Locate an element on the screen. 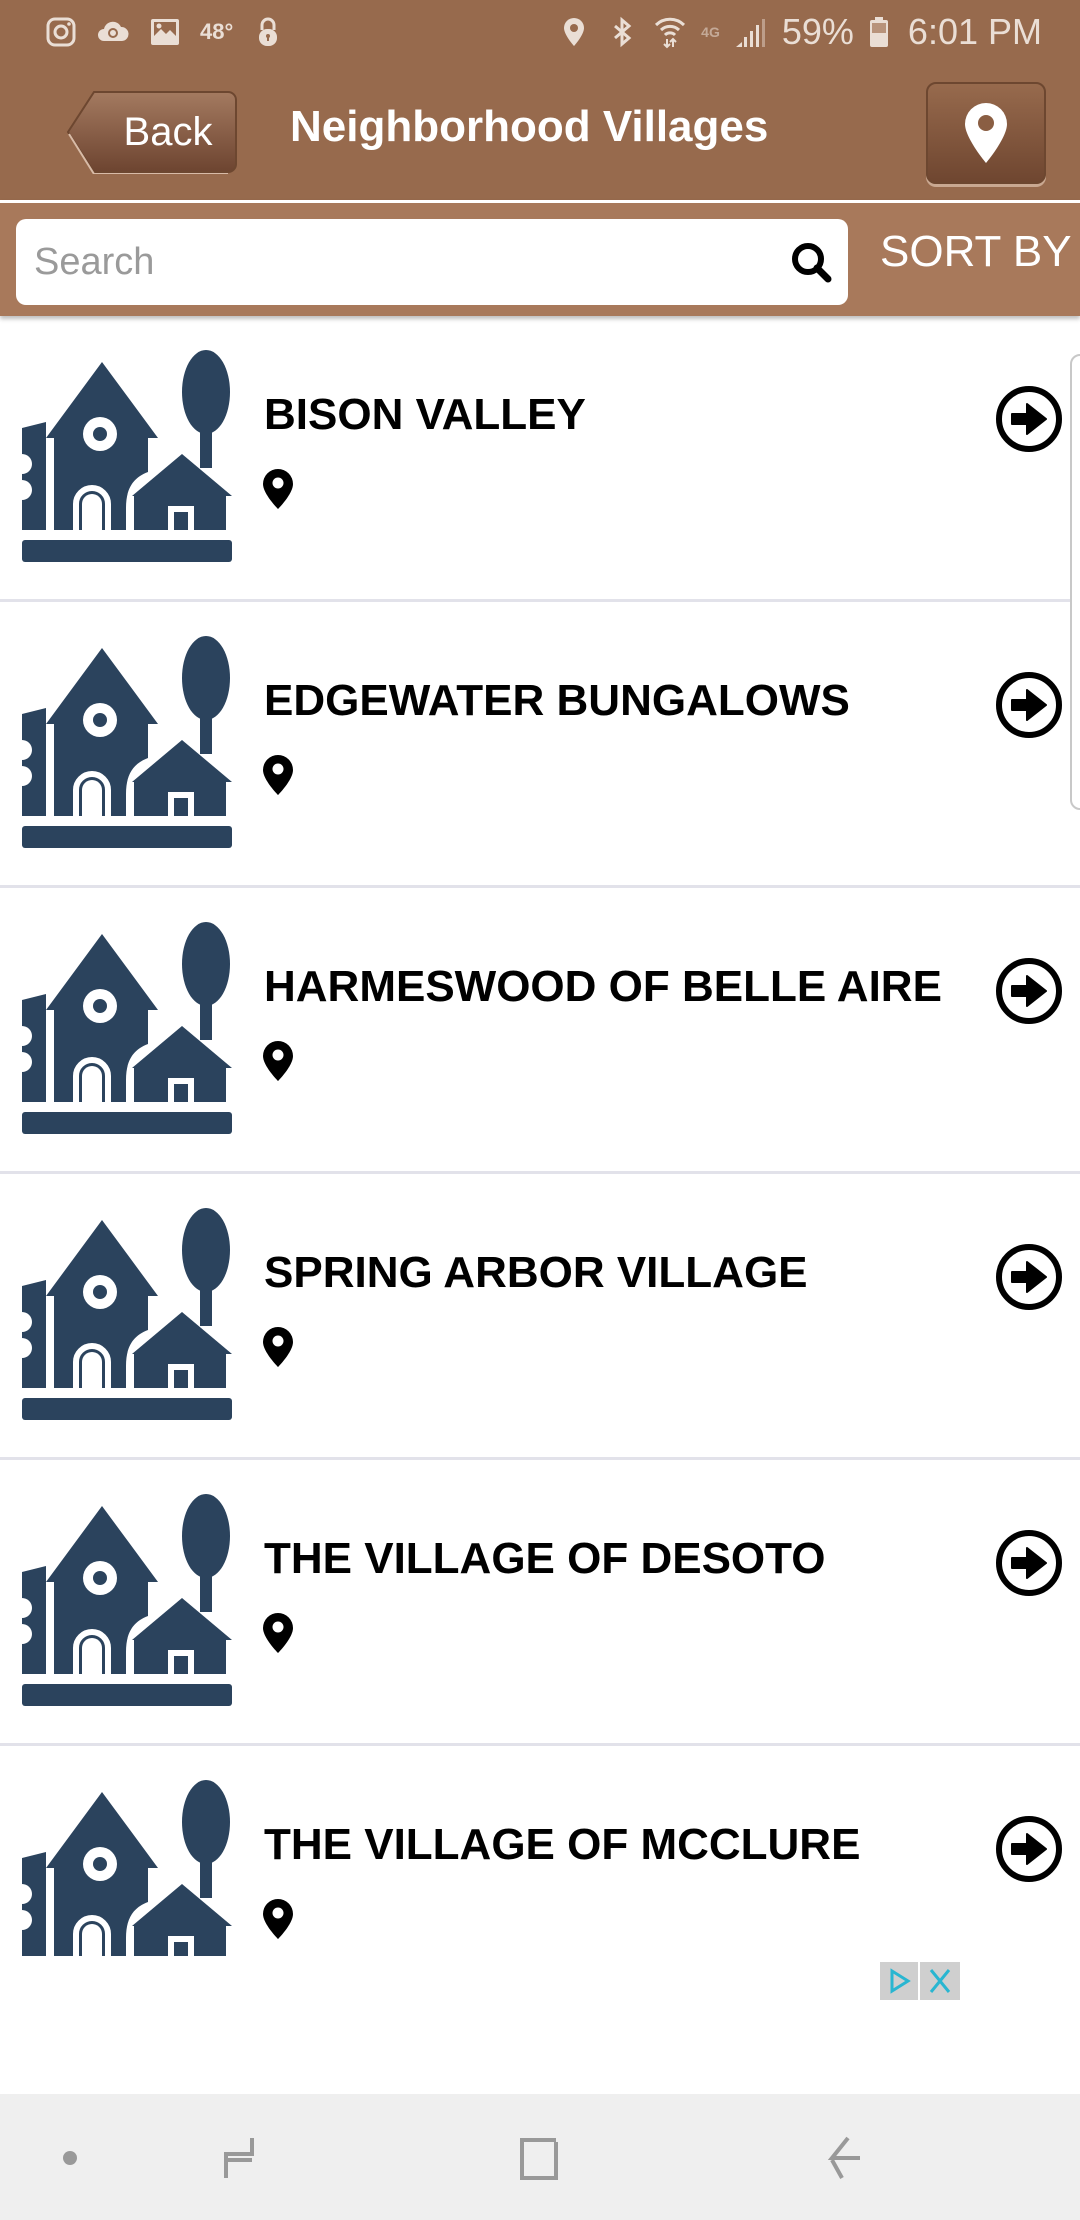  adchoices-icon is located at coordinates (899, 1981).